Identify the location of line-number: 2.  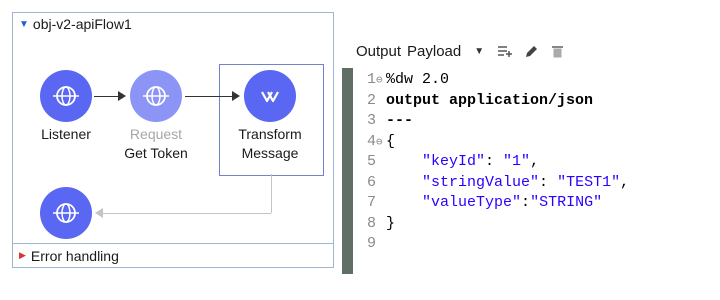
(371, 100).